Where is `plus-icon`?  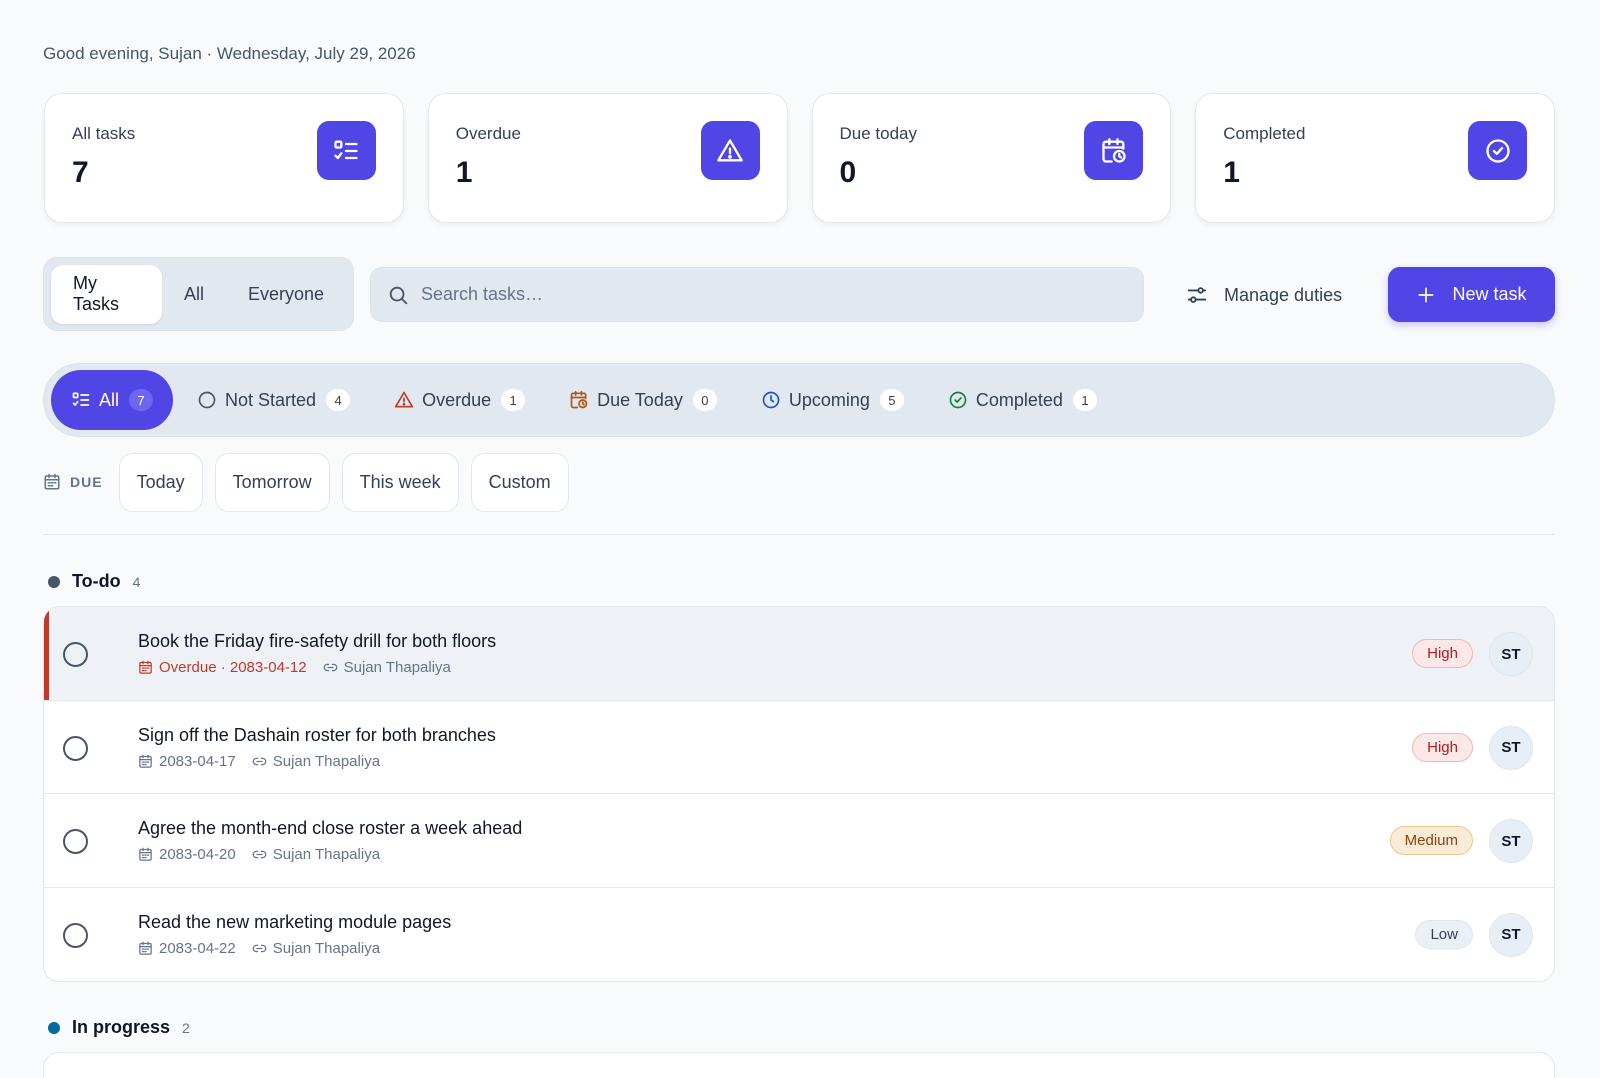
plus-icon is located at coordinates (1426, 294).